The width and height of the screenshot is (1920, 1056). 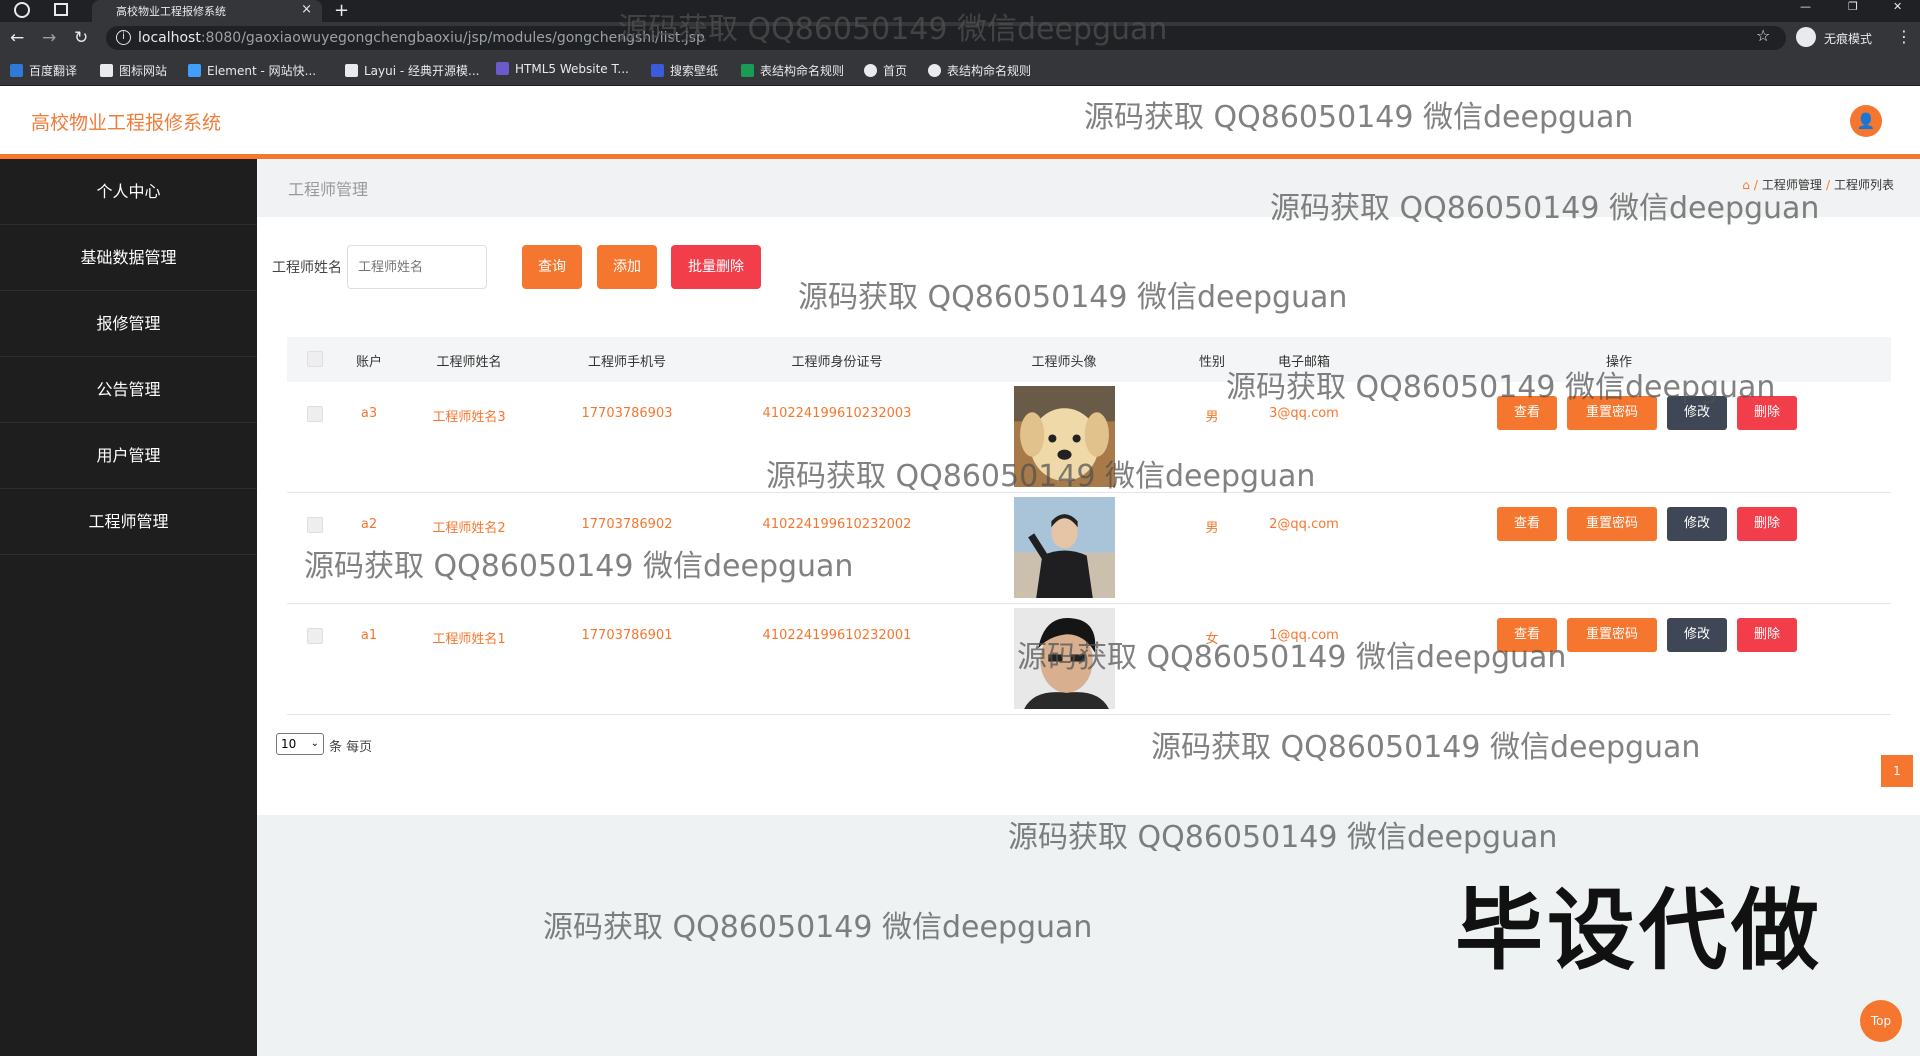 I want to click on reload-icon: ↻, so click(x=81, y=38).